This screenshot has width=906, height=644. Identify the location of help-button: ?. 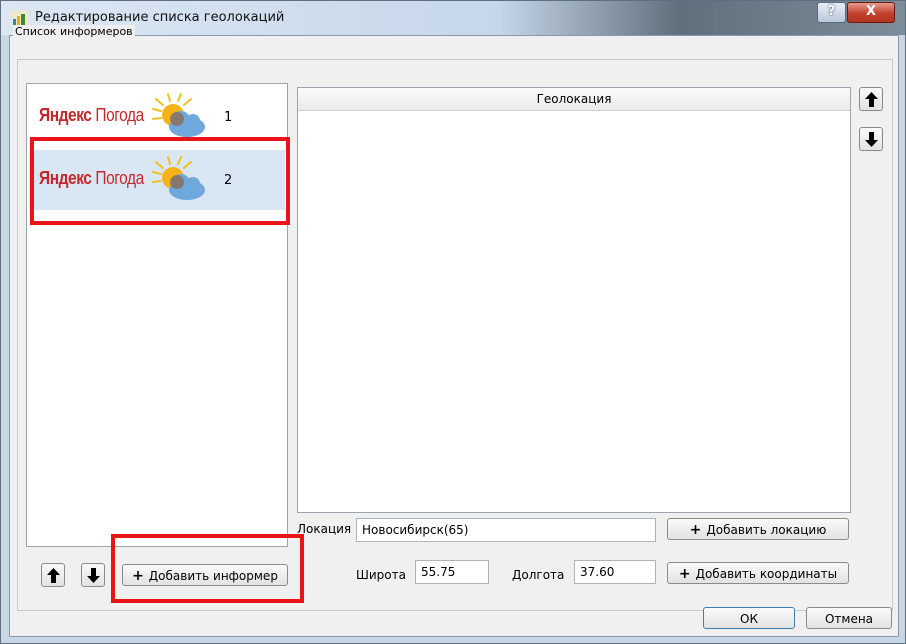
(831, 12).